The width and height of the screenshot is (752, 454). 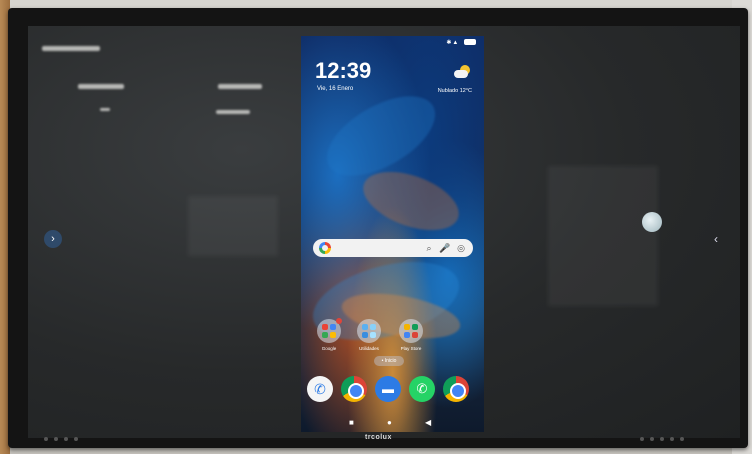 I want to click on recents-icon: ■, so click(x=351, y=422).